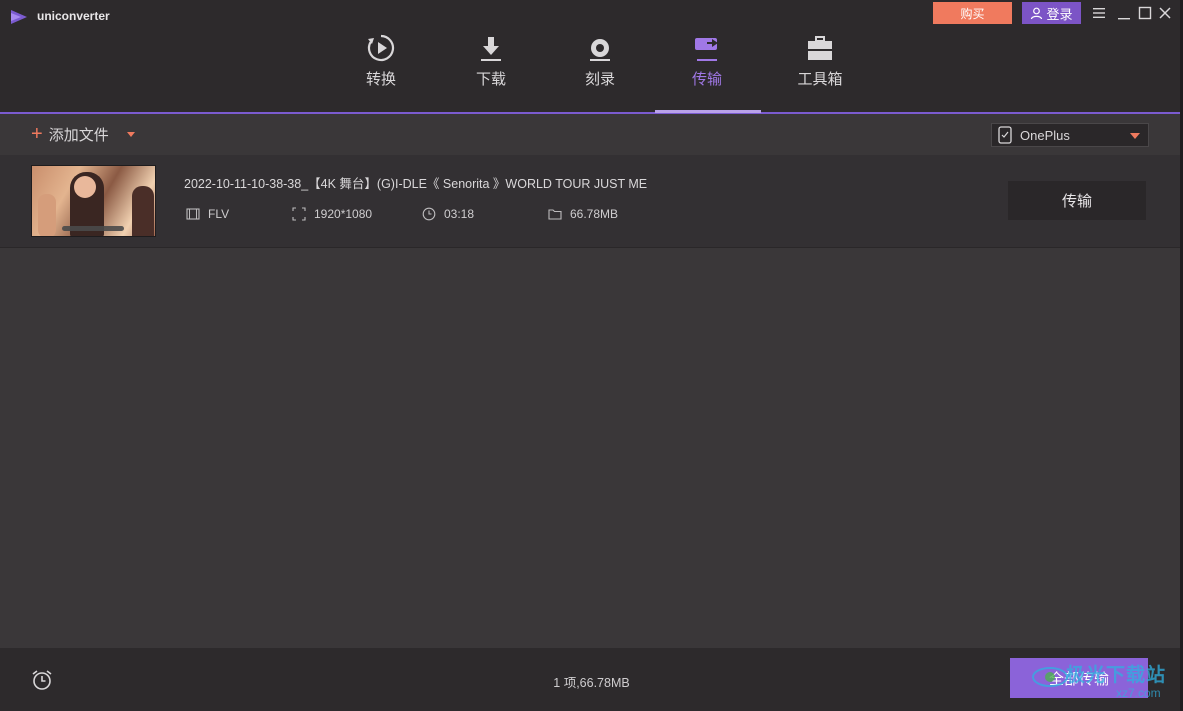 This screenshot has height=711, width=1183. Describe the element at coordinates (1079, 678) in the screenshot. I see `transfer-all-button: 全部传输` at that location.